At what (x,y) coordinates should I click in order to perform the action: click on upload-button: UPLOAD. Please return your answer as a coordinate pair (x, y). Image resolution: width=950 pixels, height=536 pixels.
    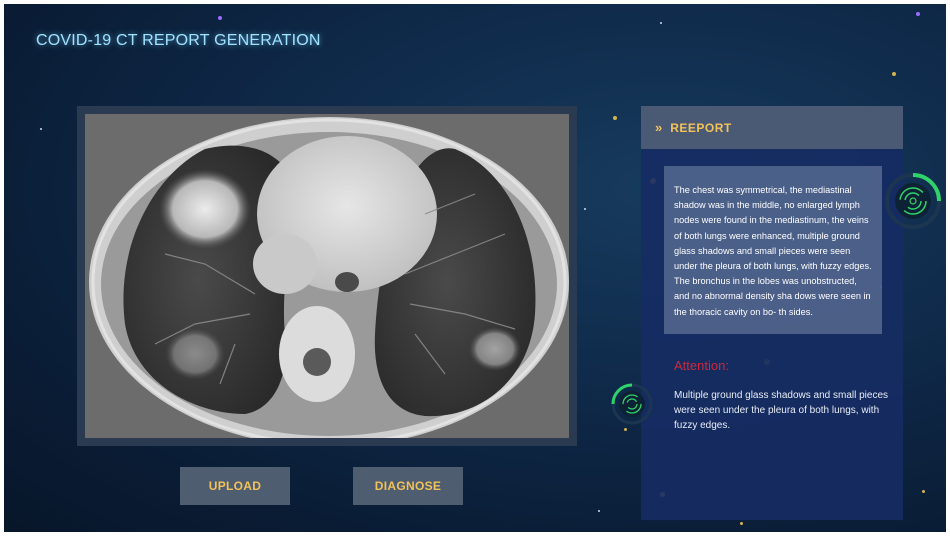
    Looking at the image, I should click on (235, 486).